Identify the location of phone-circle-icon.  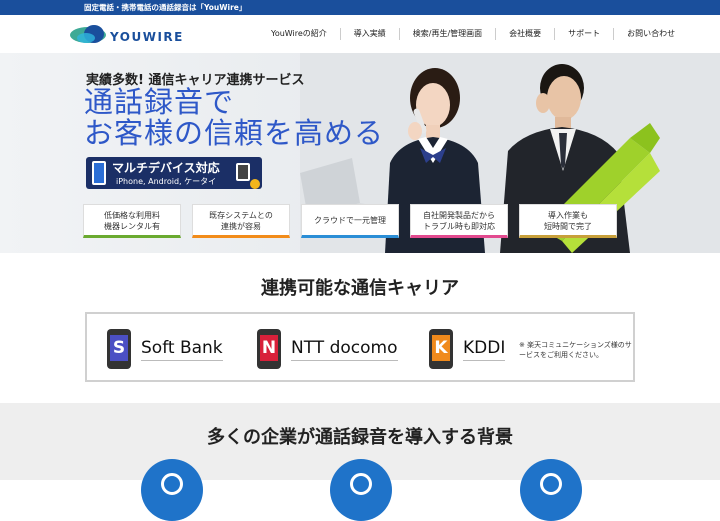
(172, 490).